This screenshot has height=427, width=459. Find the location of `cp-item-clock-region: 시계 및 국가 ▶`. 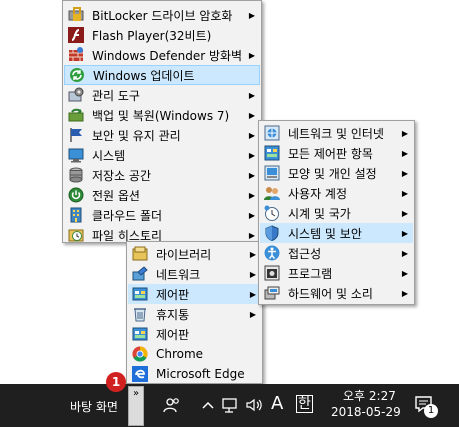

cp-item-clock-region: 시계 및 국가 ▶ is located at coordinates (336, 213).